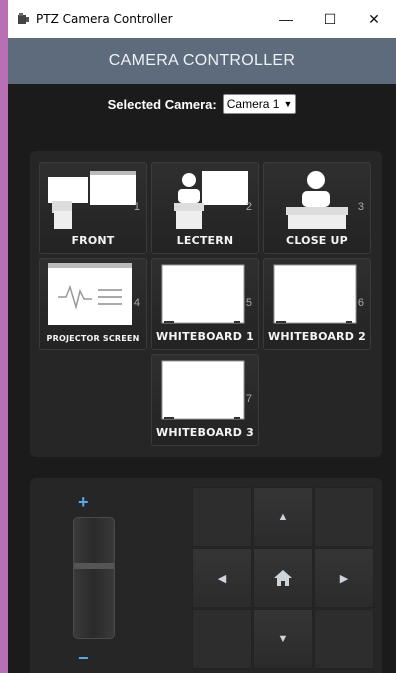 This screenshot has height=673, width=396. I want to click on camera-app-icon, so click(23, 18).